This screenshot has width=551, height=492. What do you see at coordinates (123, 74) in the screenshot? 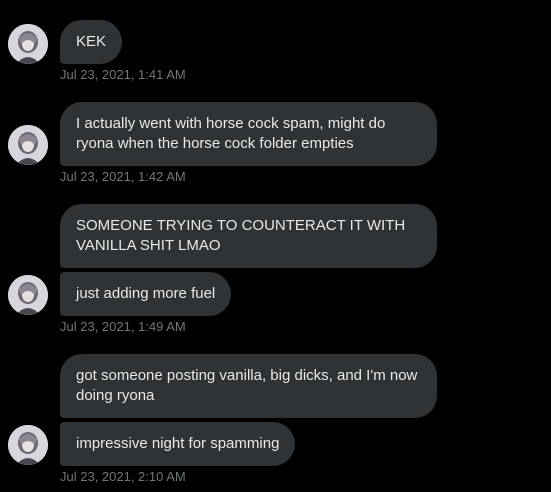
I see `message-timestamp: Jul 23, 2021, 1:41 AM` at bounding box center [123, 74].